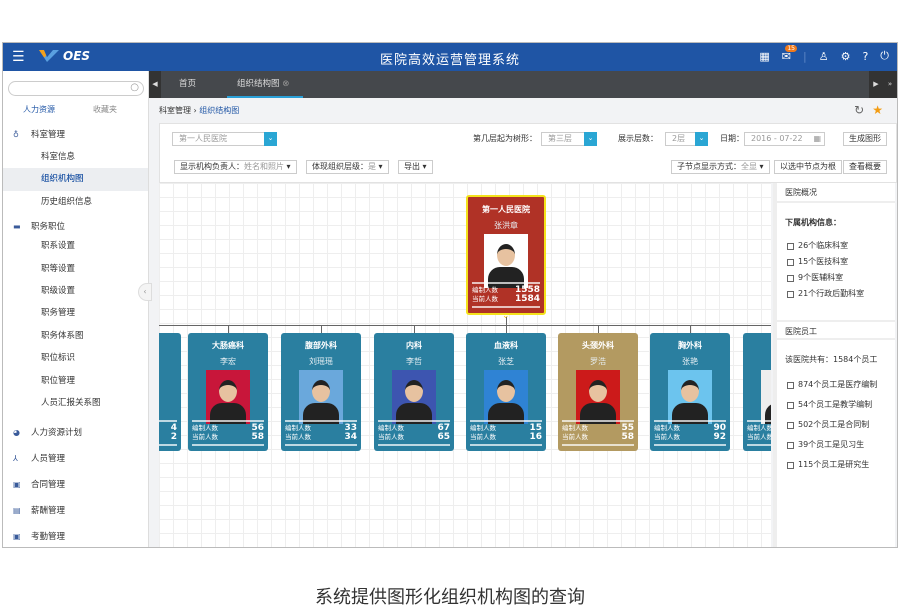  Describe the element at coordinates (76, 88) in the screenshot. I see `search-input: ○` at that location.